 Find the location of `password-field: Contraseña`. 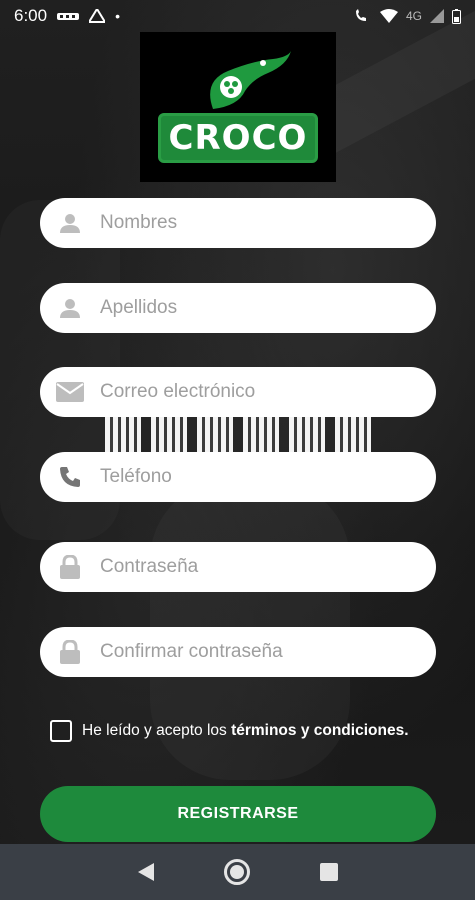

password-field: Contraseña is located at coordinates (238, 567).